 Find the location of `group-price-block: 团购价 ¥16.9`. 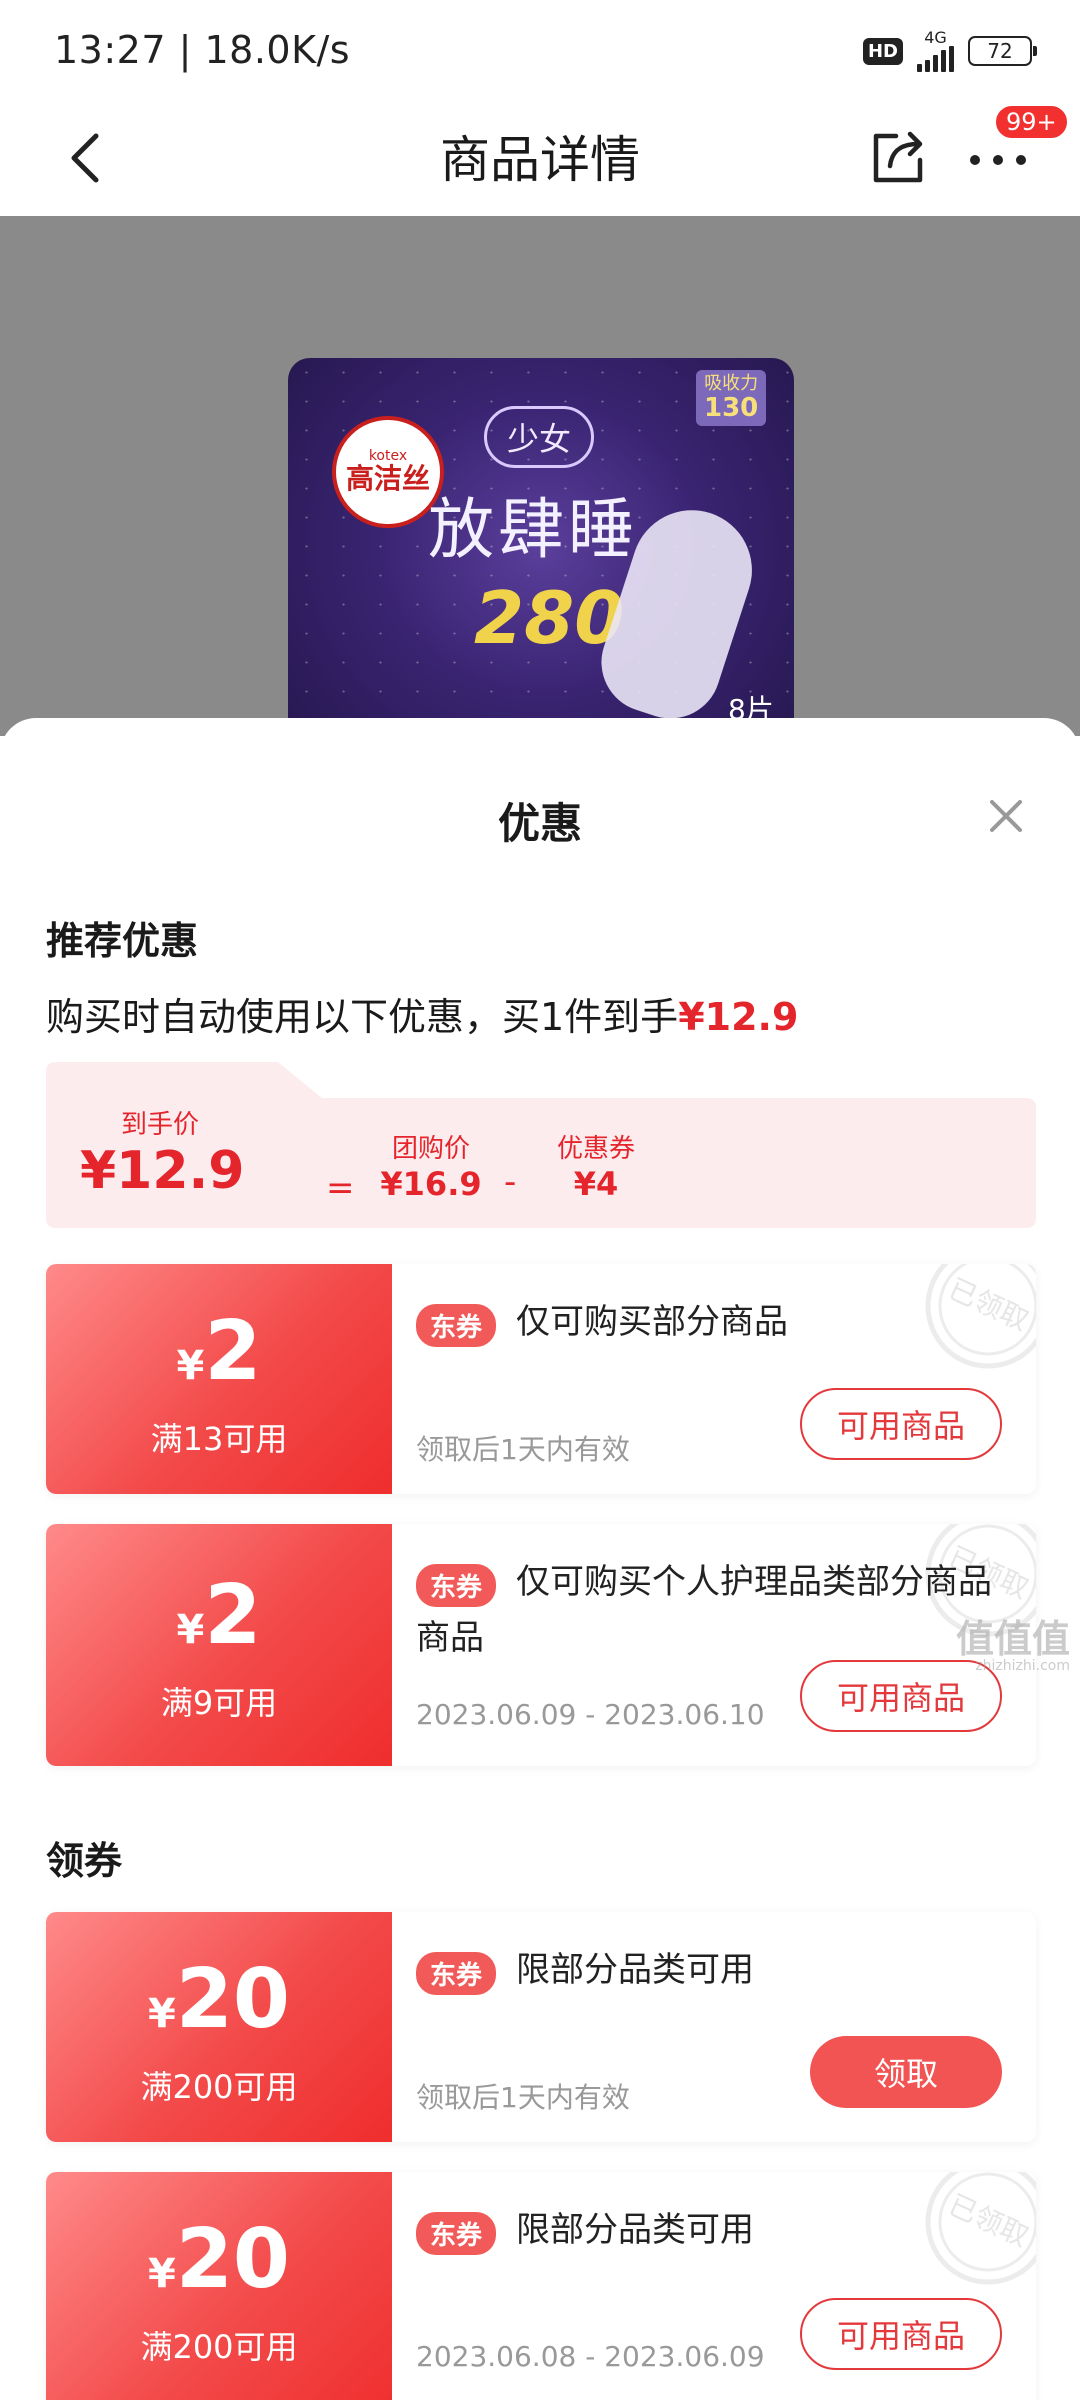

group-price-block: 团购价 ¥16.9 is located at coordinates (431, 1165).